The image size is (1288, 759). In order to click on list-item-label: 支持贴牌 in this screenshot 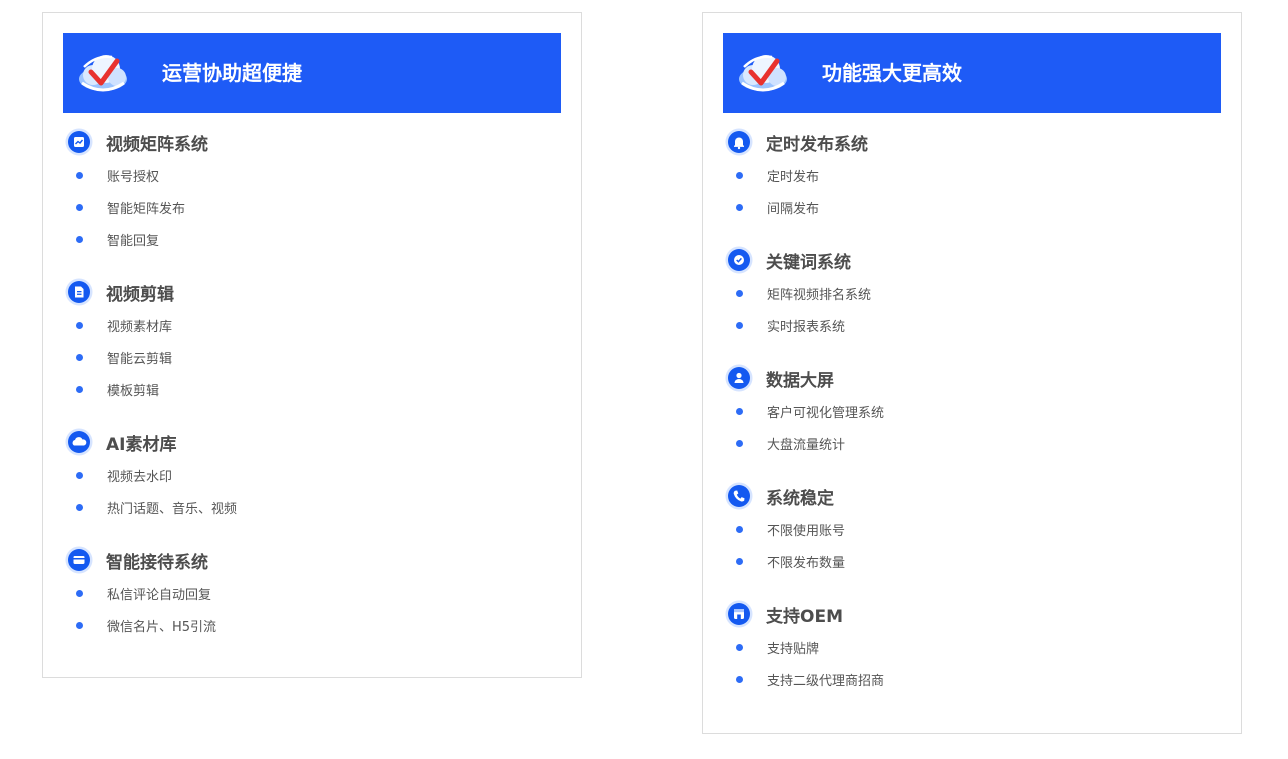, I will do `click(793, 649)`.